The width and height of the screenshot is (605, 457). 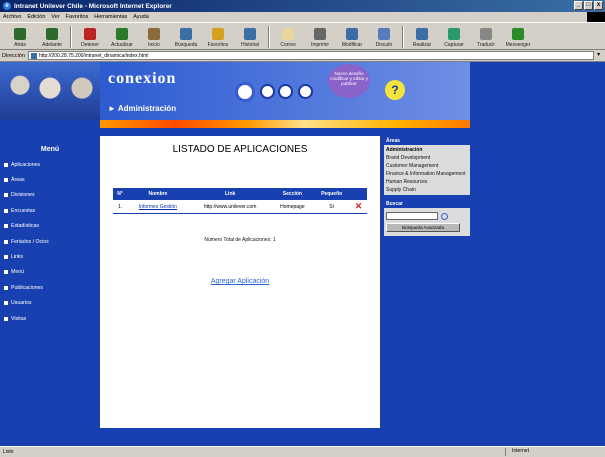 I want to click on toolbar-button-label: Favoritos, so click(x=218, y=45).